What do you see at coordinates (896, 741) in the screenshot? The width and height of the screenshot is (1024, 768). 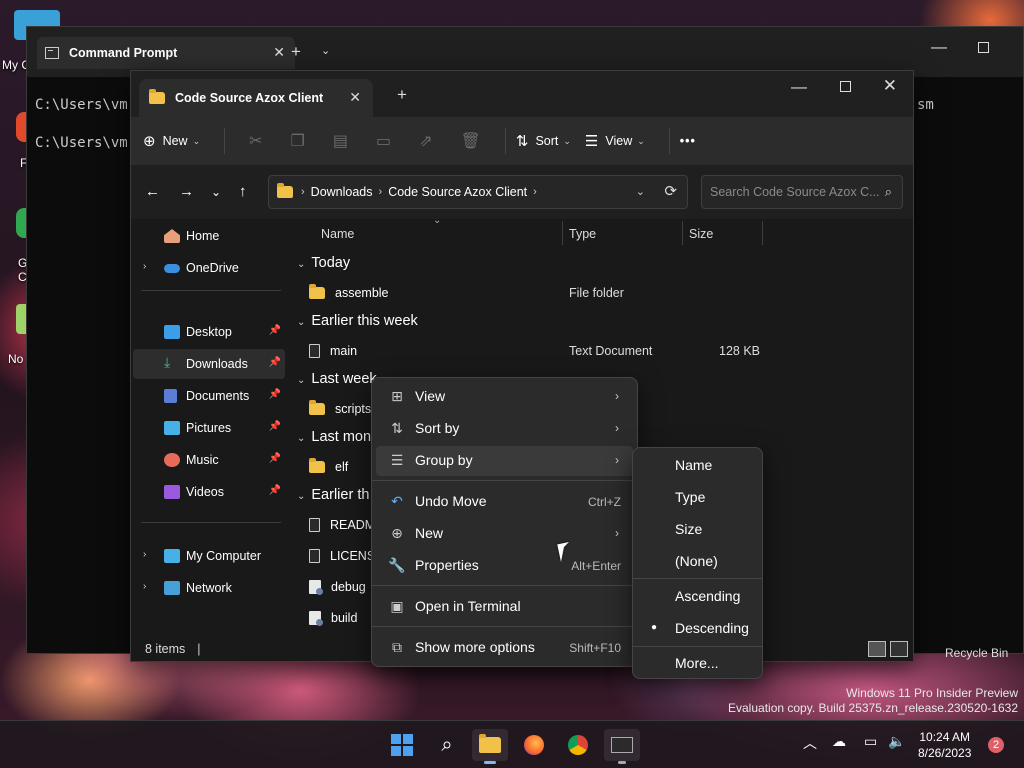 I see `volume-icon: 🔈` at bounding box center [896, 741].